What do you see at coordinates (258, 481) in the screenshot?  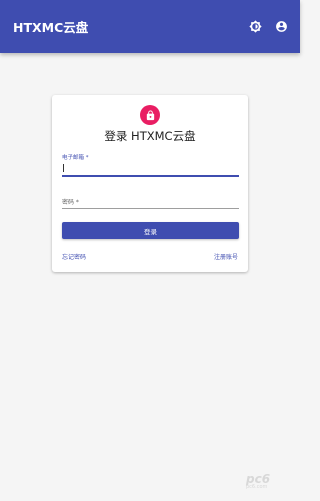 I see `watermark-logo: pc6 pc6.com` at bounding box center [258, 481].